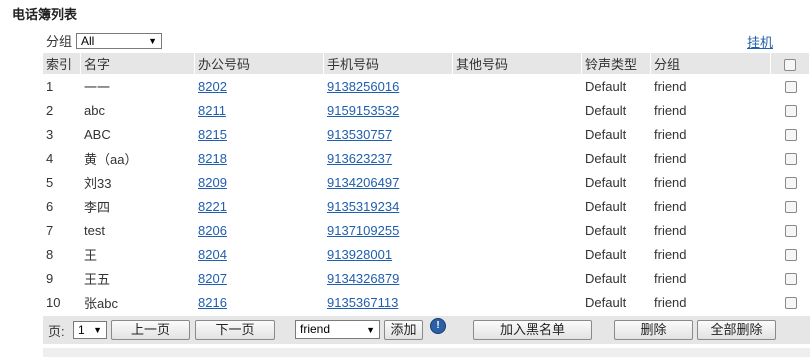  I want to click on cell-office: 8204, so click(259, 254).